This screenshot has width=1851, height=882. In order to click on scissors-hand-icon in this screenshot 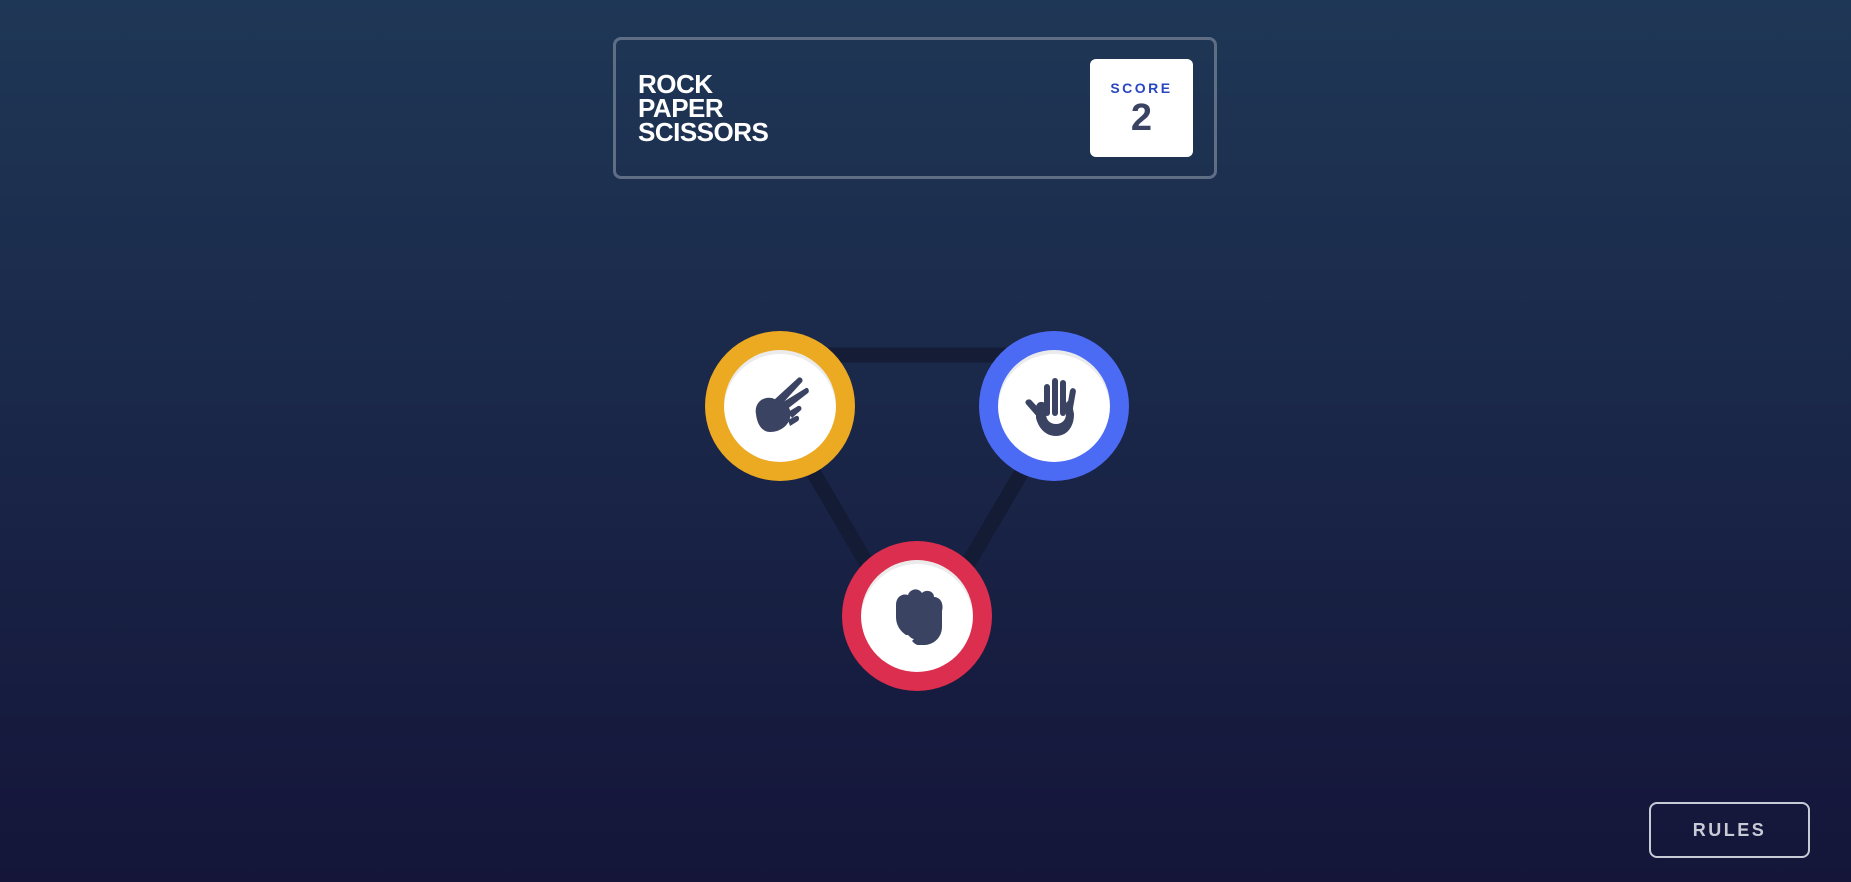, I will do `click(782, 404)`.